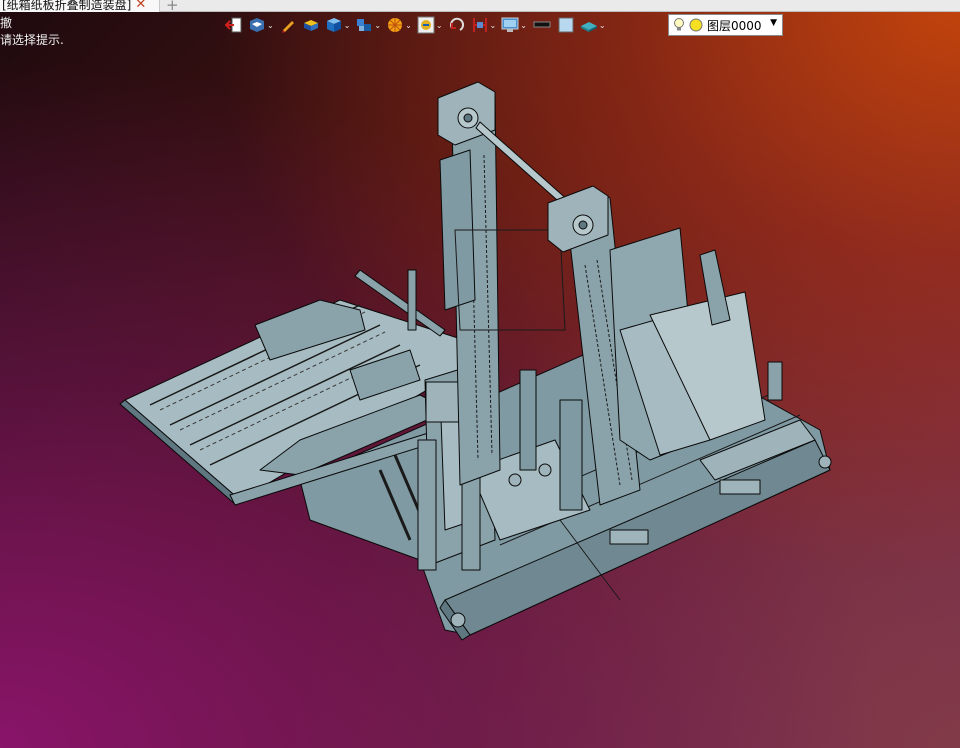  I want to click on document-tab: [纸箱纸板折叠制造装盘] ✕, so click(80, 6).